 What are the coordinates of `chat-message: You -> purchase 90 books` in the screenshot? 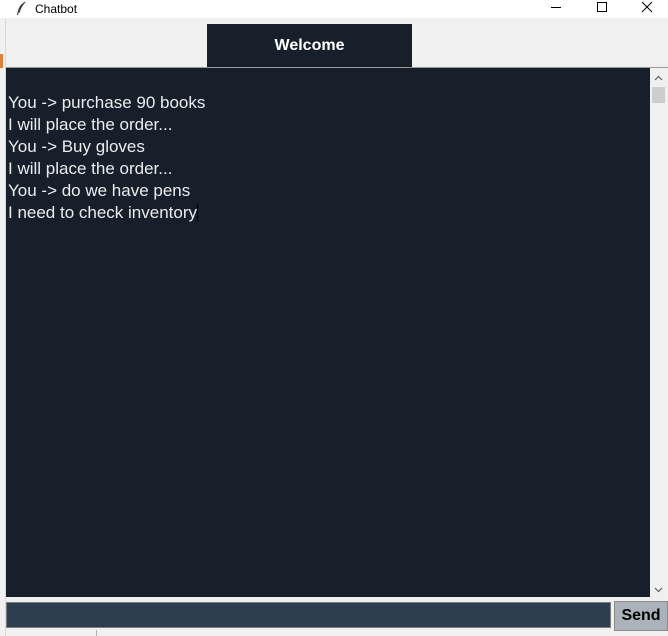 It's located at (107, 102).